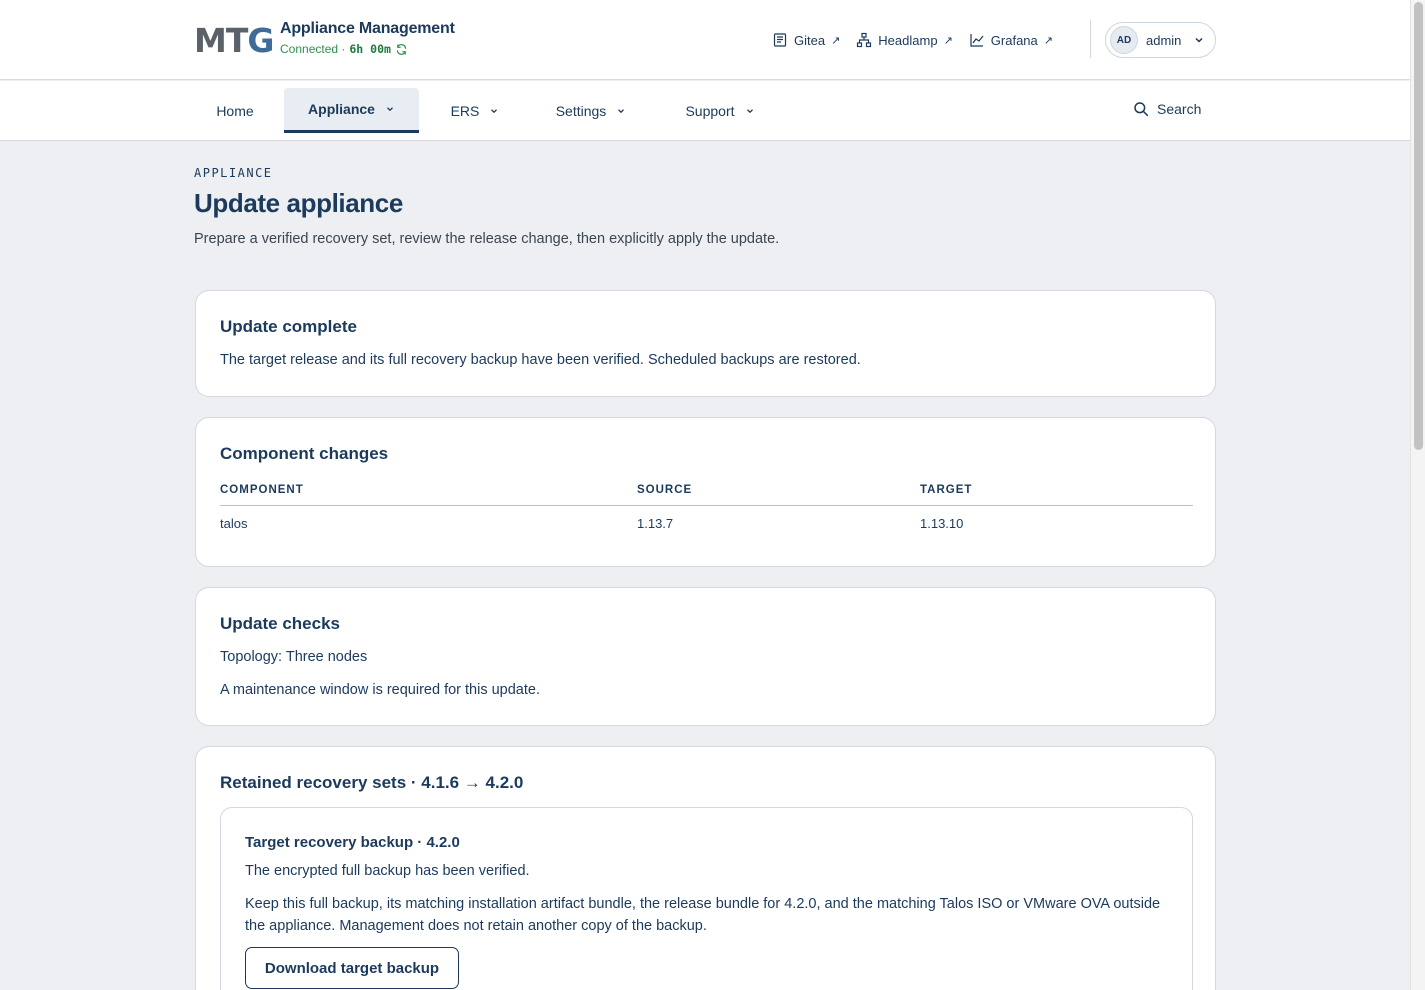  I want to click on target-backup-title: Target recovery backup · 4.2.0, so click(352, 842).